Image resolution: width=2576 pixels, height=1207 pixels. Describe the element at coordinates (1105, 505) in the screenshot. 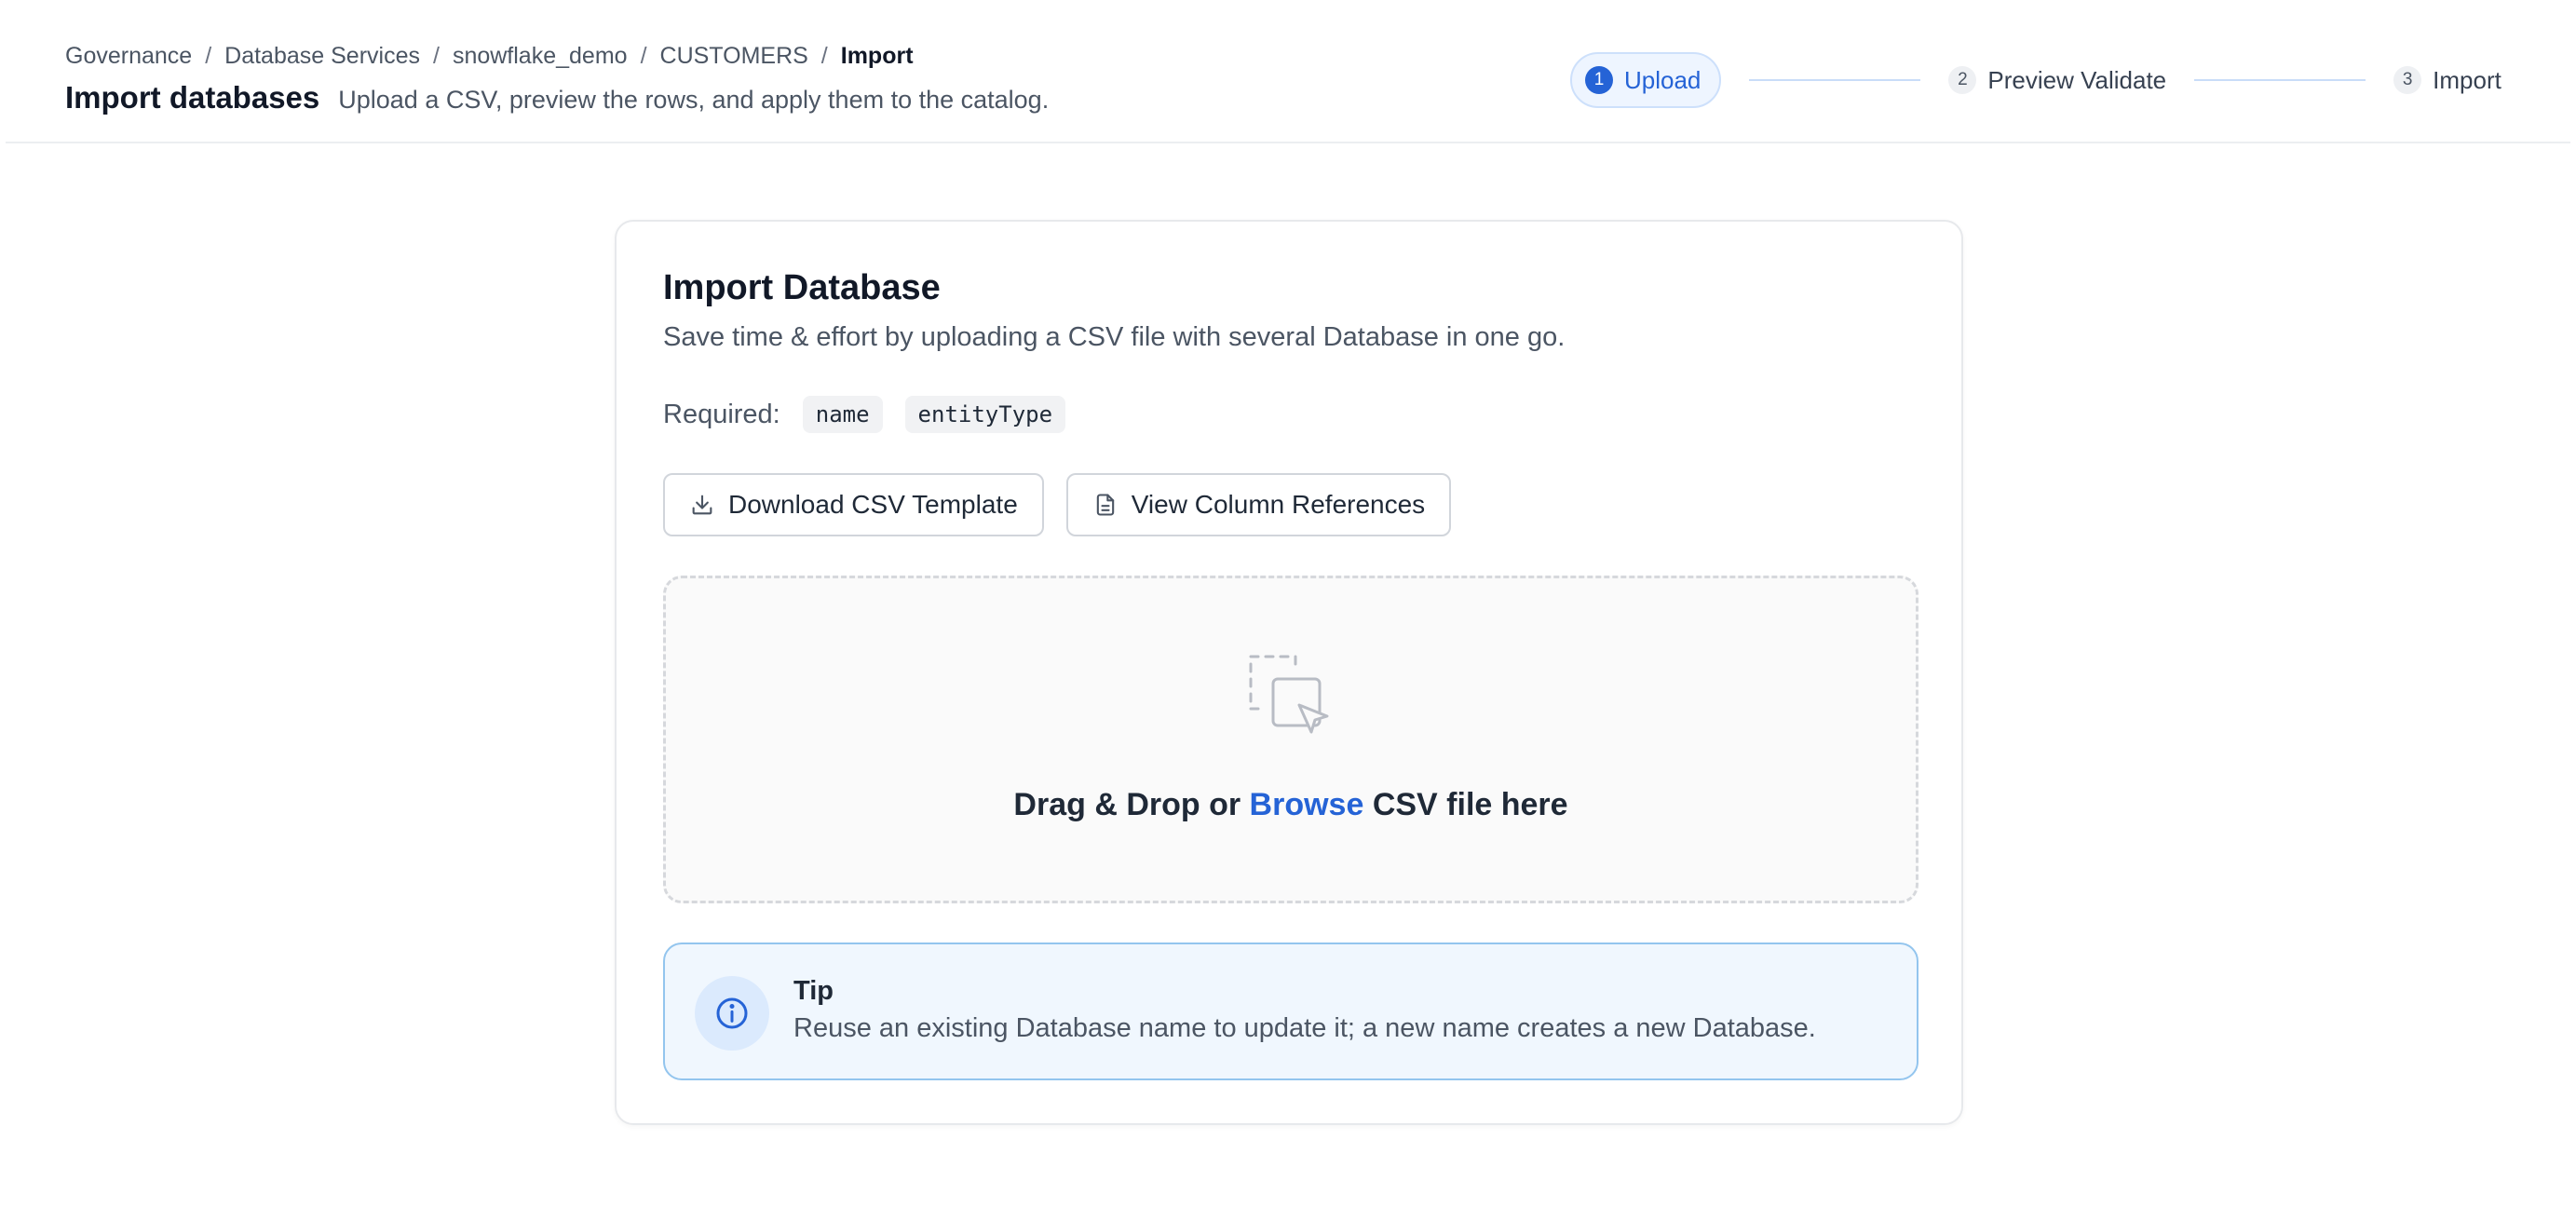

I see `document-icon` at that location.